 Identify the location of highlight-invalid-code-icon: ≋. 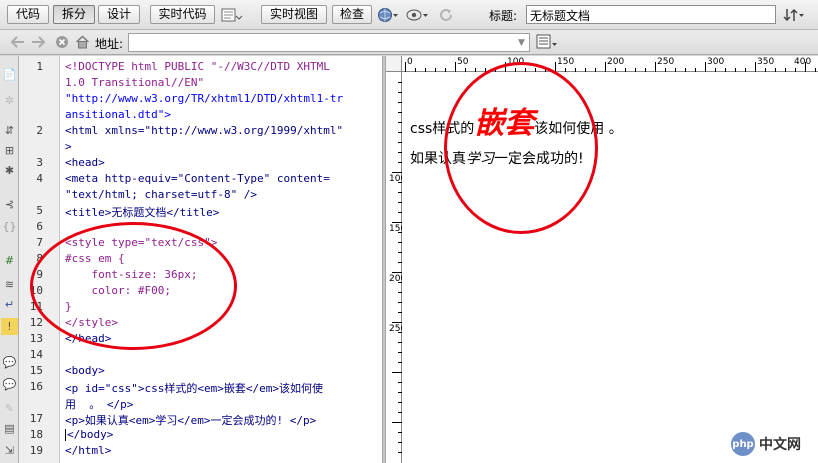
(9, 284).